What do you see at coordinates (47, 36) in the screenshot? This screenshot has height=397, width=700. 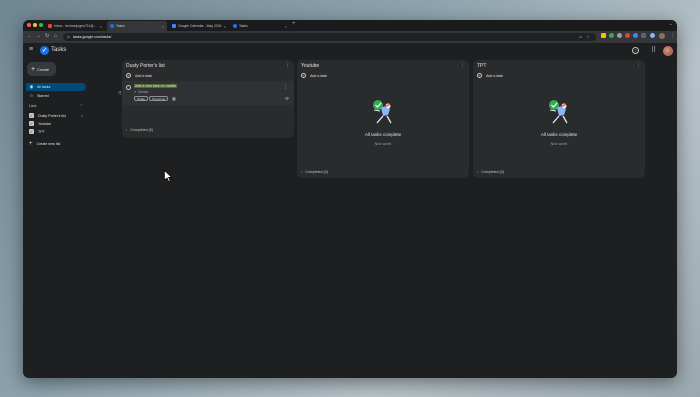 I see `reload-button: ↻` at bounding box center [47, 36].